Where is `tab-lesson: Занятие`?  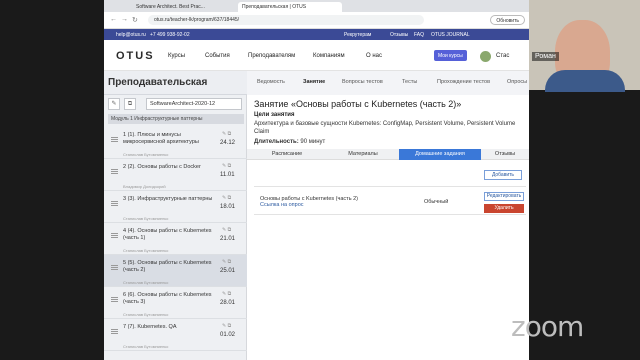 tab-lesson: Занятие is located at coordinates (314, 82).